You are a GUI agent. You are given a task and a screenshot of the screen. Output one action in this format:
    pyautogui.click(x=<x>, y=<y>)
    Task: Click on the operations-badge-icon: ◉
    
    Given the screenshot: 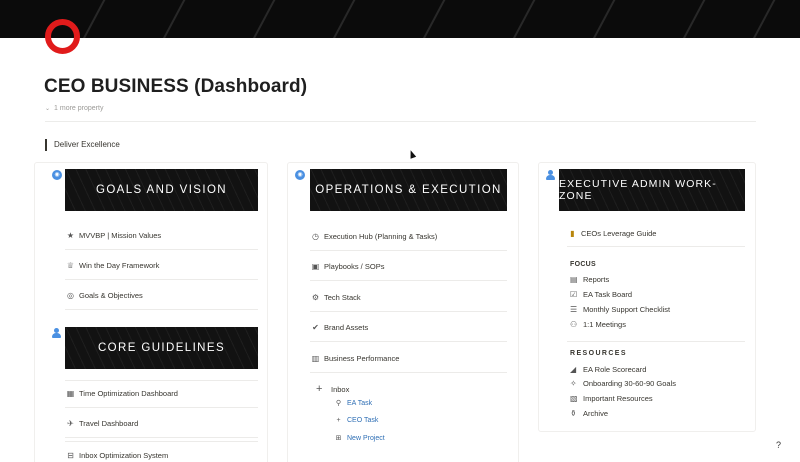 What is the action you would take?
    pyautogui.click(x=300, y=175)
    